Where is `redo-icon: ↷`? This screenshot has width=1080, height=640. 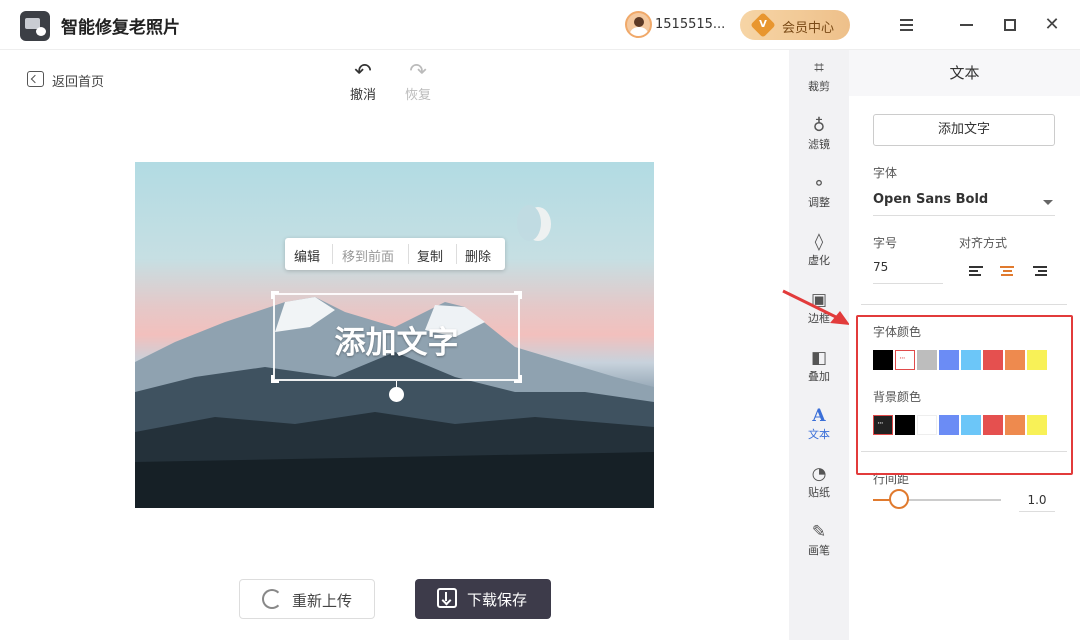
redo-icon: ↷ is located at coordinates (418, 71).